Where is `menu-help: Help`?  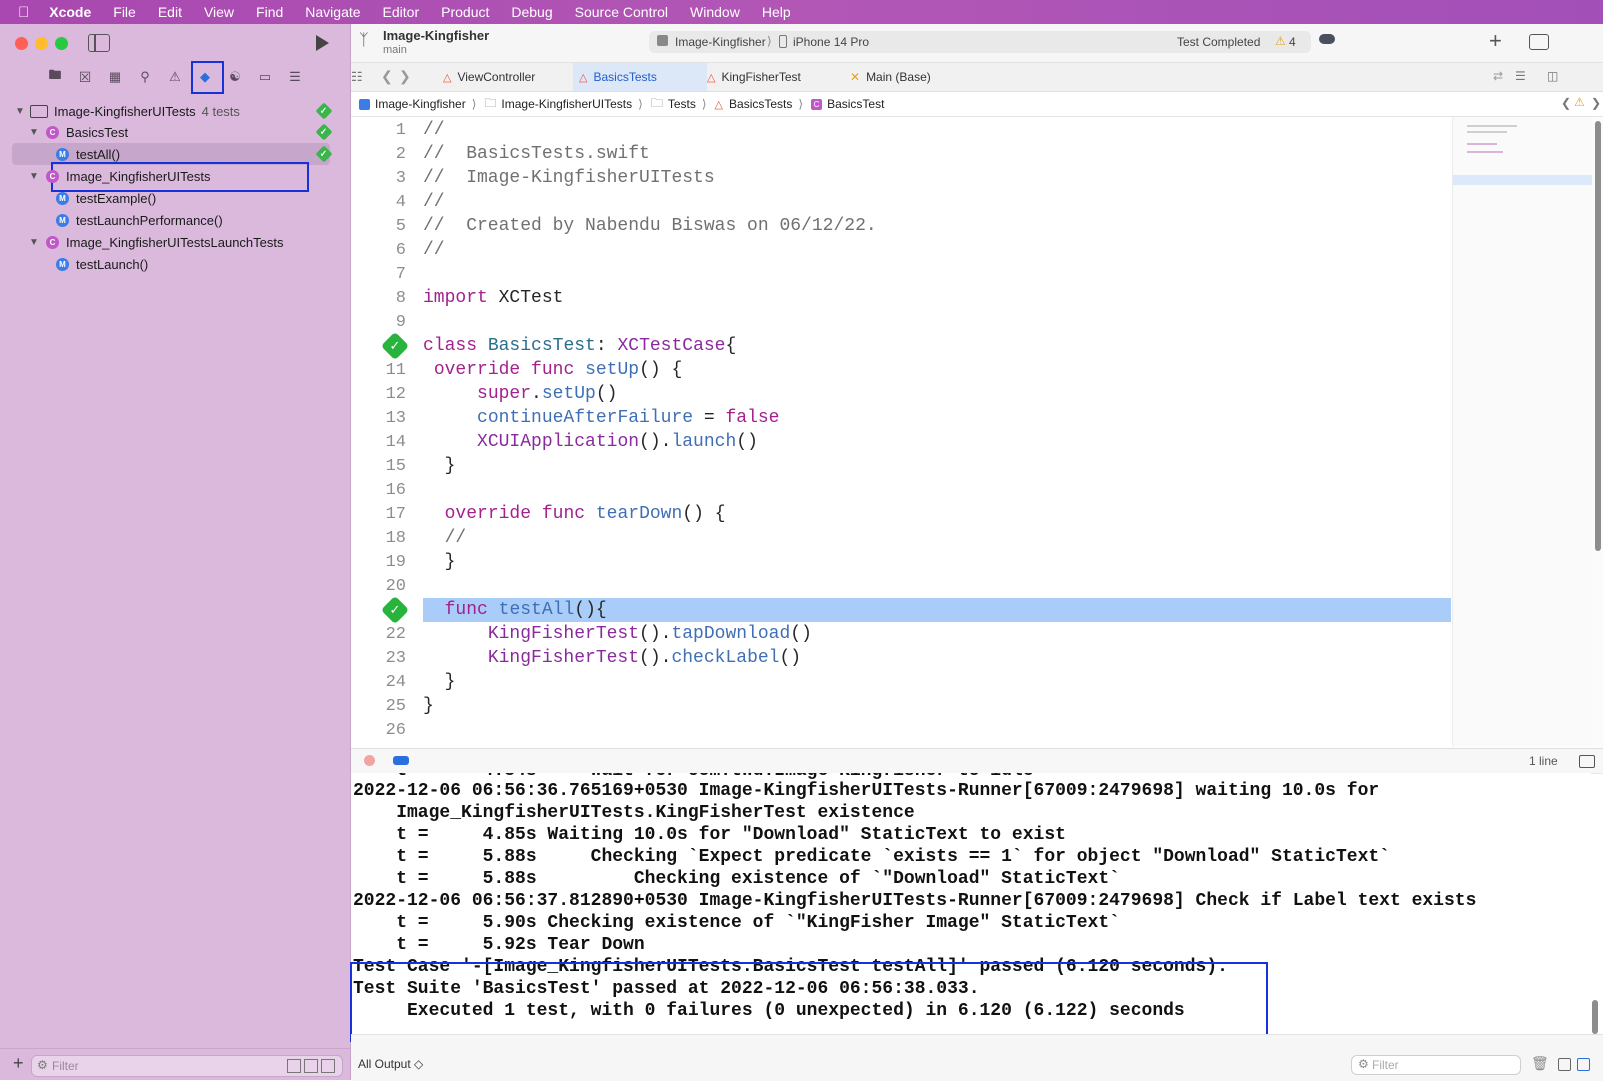 menu-help: Help is located at coordinates (776, 12).